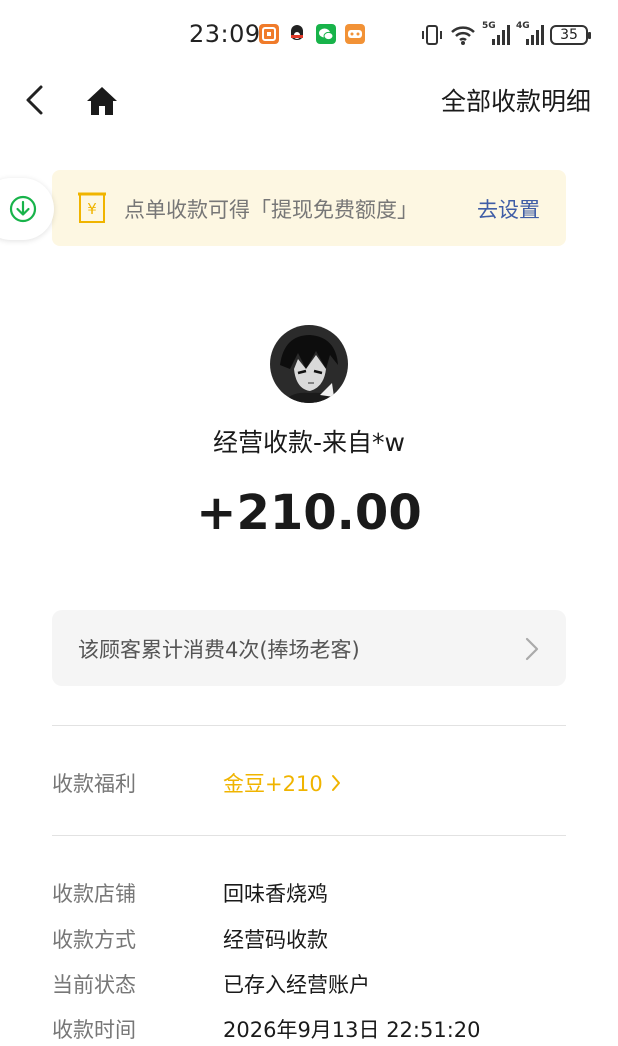  What do you see at coordinates (94, 784) in the screenshot?
I see `benefit-label: 收款福利` at bounding box center [94, 784].